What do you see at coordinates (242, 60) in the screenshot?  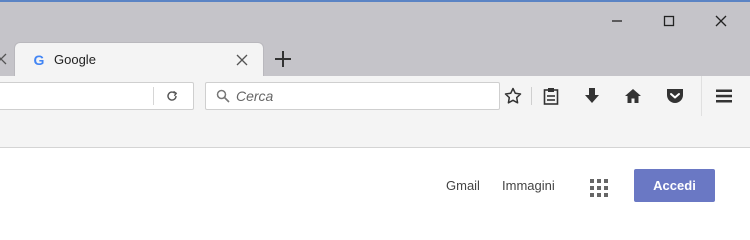 I see `tab-close-icon` at bounding box center [242, 60].